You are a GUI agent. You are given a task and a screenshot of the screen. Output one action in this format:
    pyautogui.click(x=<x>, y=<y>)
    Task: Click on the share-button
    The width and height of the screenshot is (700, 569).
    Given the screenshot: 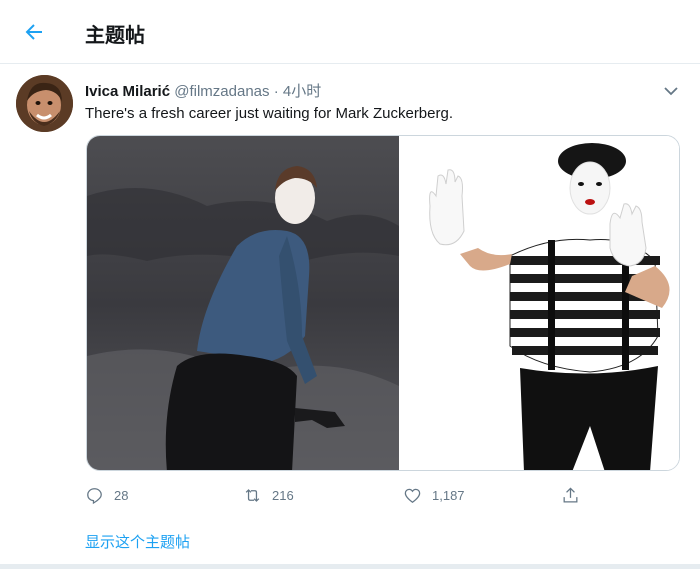 What is the action you would take?
    pyautogui.click(x=570, y=495)
    